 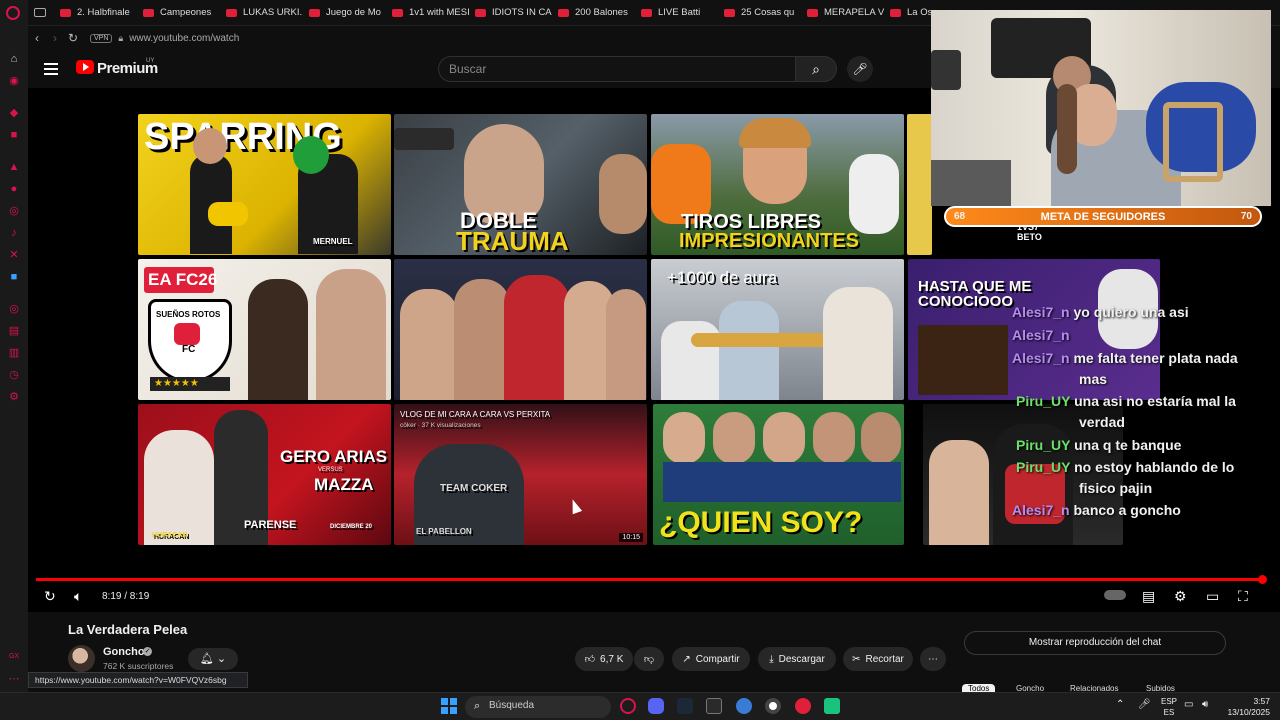 What do you see at coordinates (51, 69) in the screenshot?
I see `menu-icon` at bounding box center [51, 69].